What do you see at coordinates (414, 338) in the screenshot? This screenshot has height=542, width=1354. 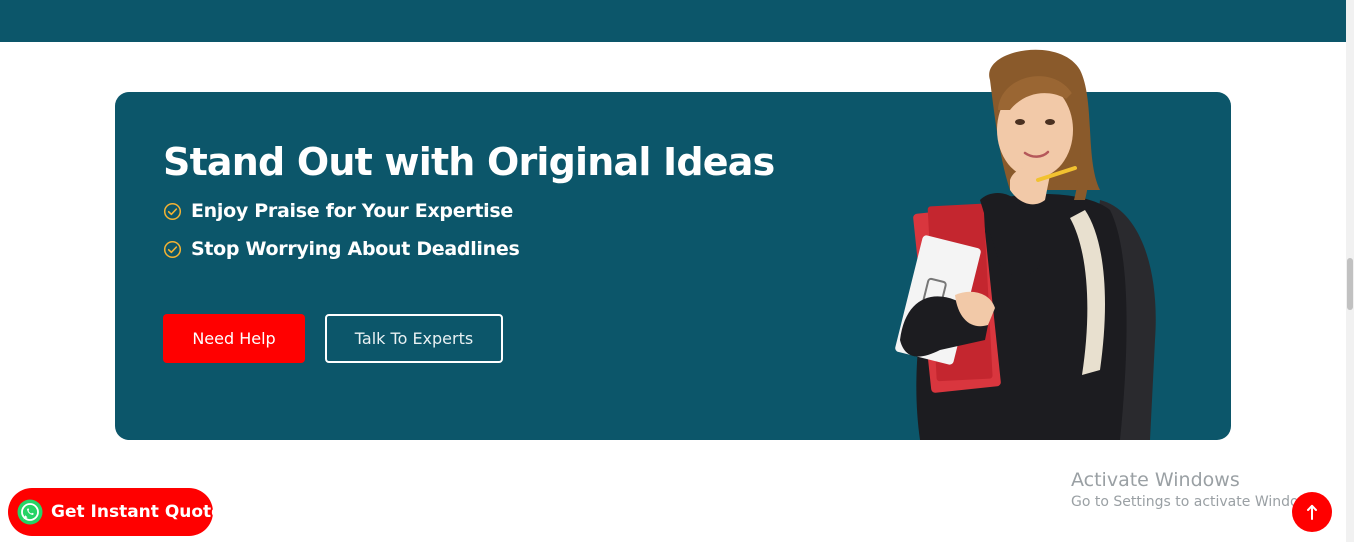 I see `talk-to-experts-button: Talk To Experts` at bounding box center [414, 338].